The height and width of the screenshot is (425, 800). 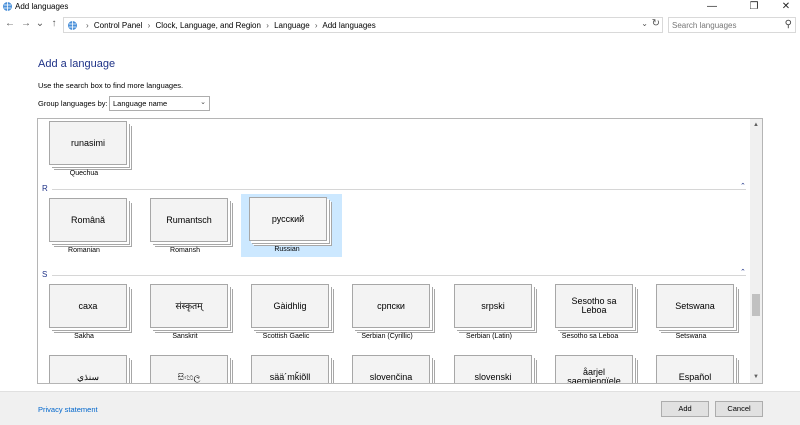 What do you see at coordinates (84, 250) in the screenshot?
I see `language-name: Romanian` at bounding box center [84, 250].